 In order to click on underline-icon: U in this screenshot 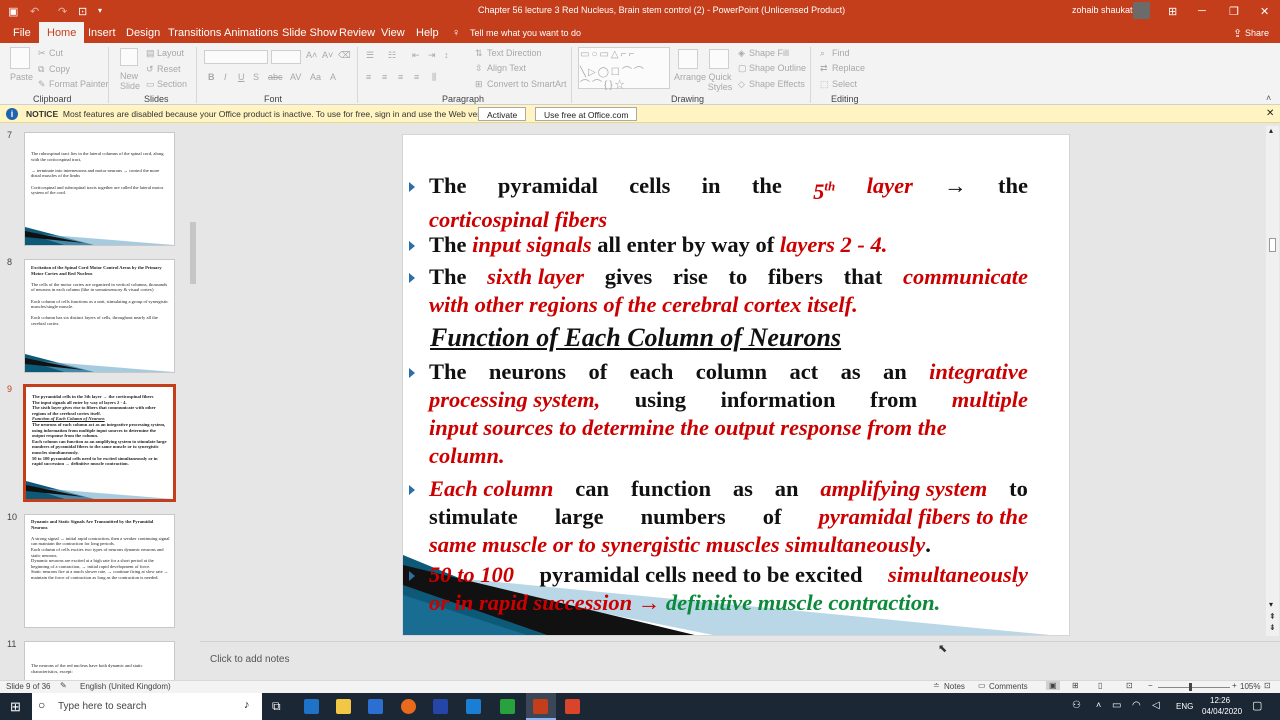, I will do `click(241, 77)`.